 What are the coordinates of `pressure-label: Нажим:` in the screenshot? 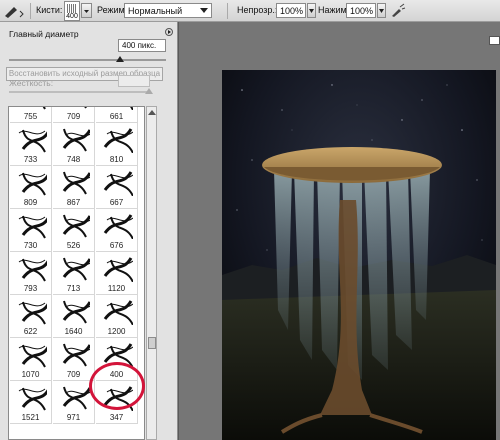 It's located at (334, 10).